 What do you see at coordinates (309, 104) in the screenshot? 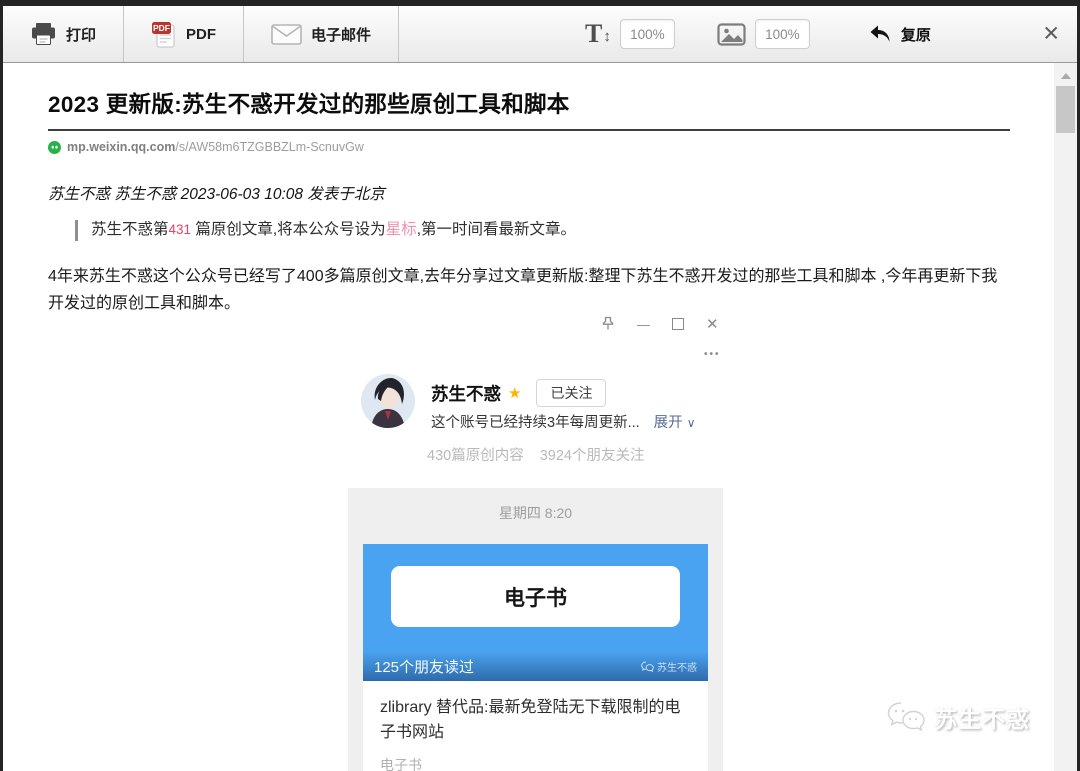
I see `article-title: 2023 更新版:苏生不惑开发过的那些原创工具和脚本` at bounding box center [309, 104].